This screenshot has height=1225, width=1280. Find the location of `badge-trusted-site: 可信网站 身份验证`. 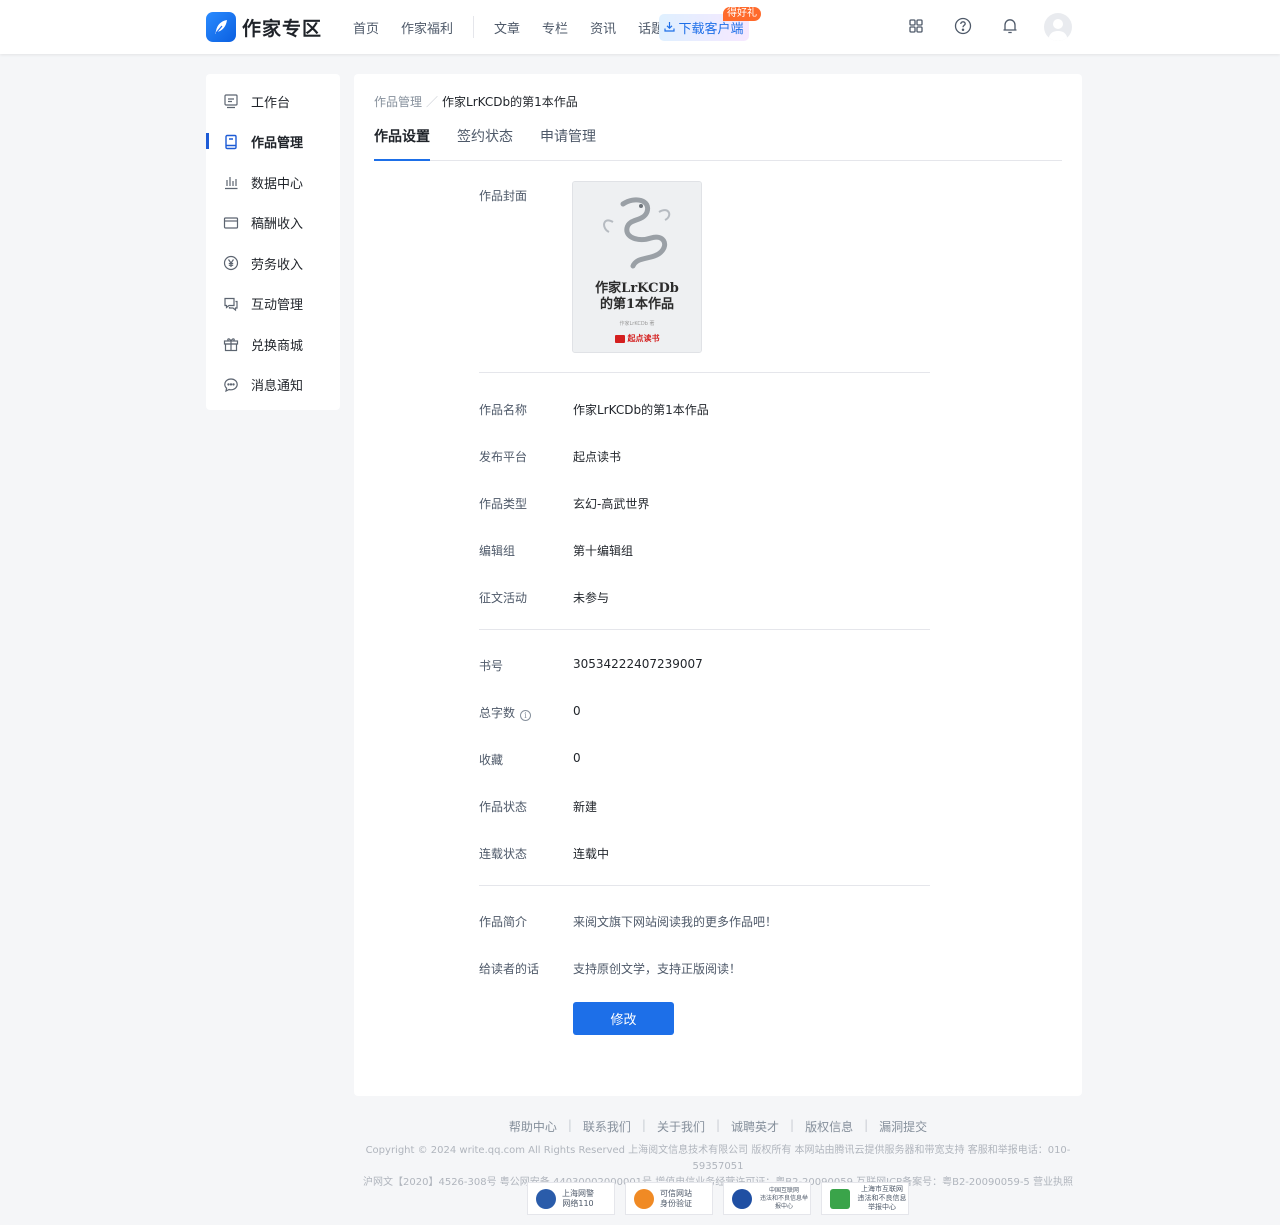

badge-trusted-site: 可信网站 身份验证 is located at coordinates (669, 1198).